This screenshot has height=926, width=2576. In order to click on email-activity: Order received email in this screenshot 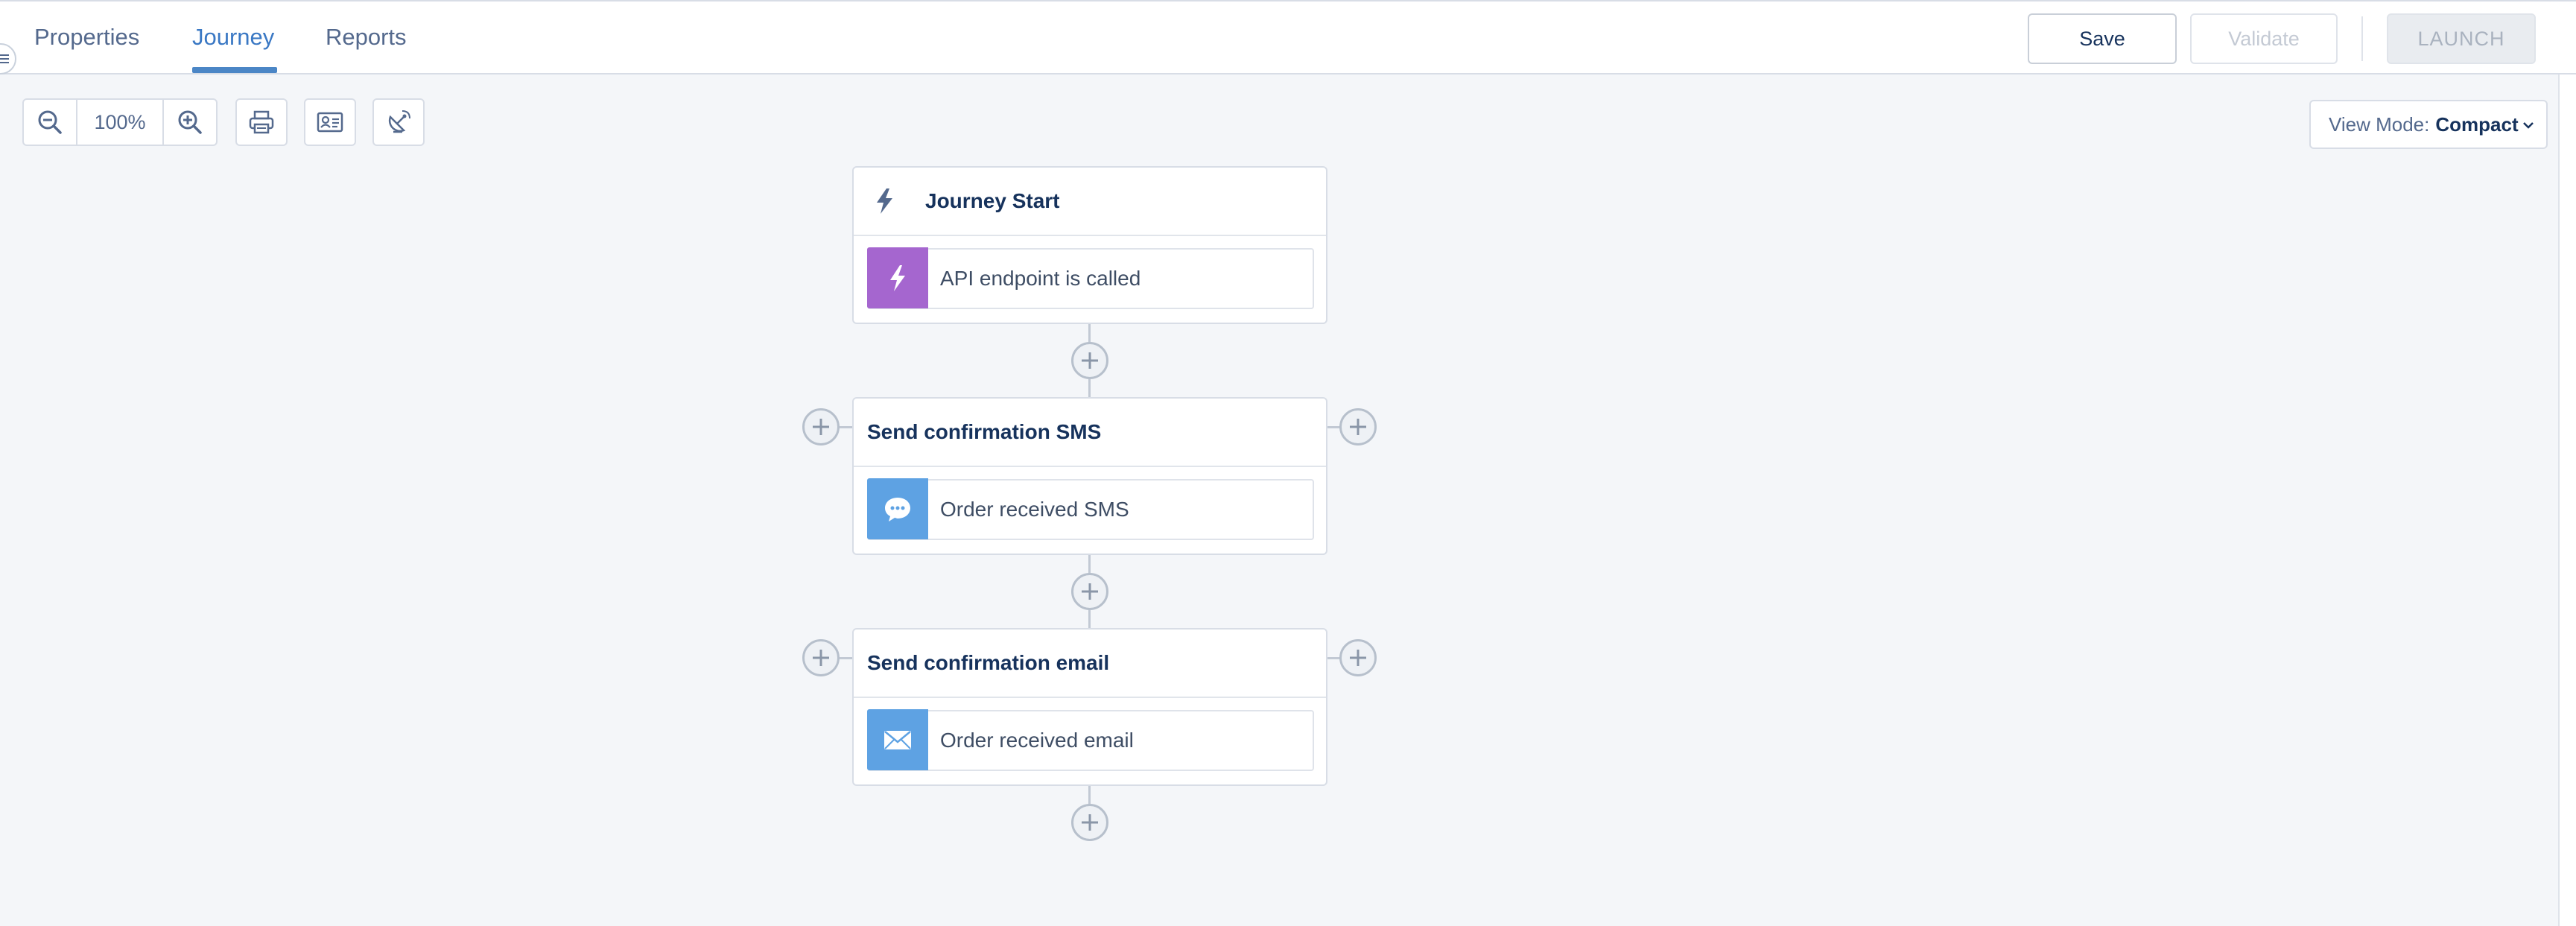, I will do `click(1091, 740)`.